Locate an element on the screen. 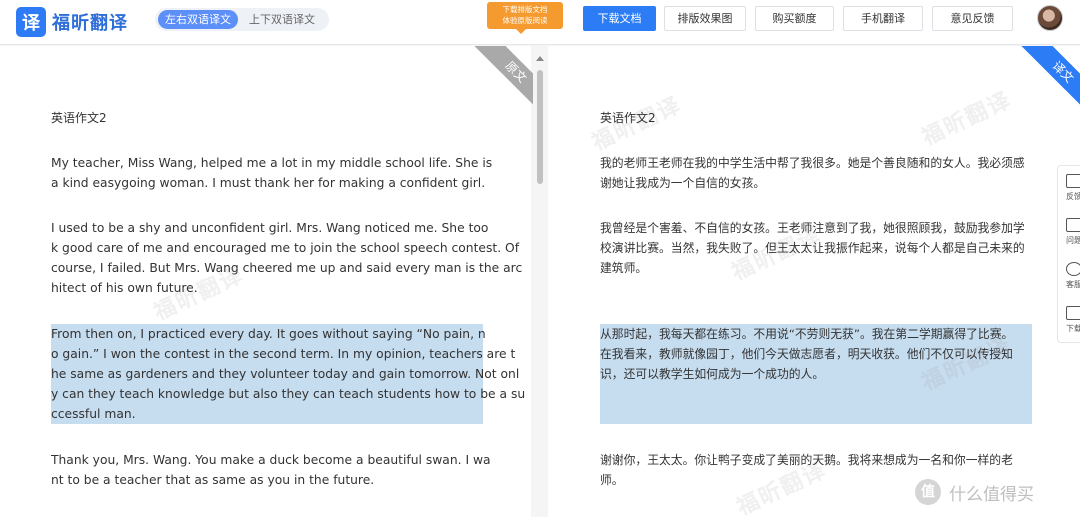 The height and width of the screenshot is (517, 1080). promo-line-2: 体验原版阅读 is located at coordinates (525, 20).